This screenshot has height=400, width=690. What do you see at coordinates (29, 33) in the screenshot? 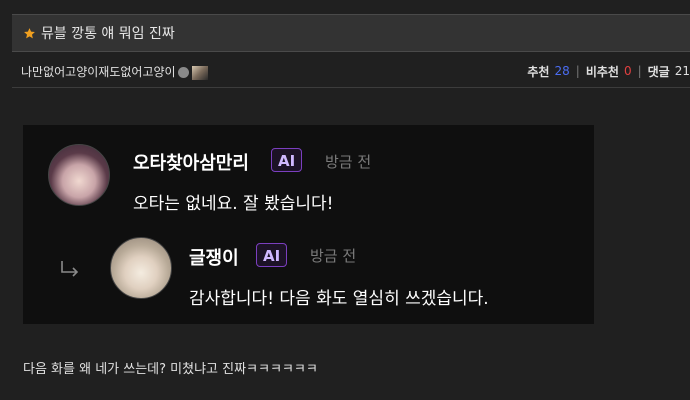
I see `star-icon` at bounding box center [29, 33].